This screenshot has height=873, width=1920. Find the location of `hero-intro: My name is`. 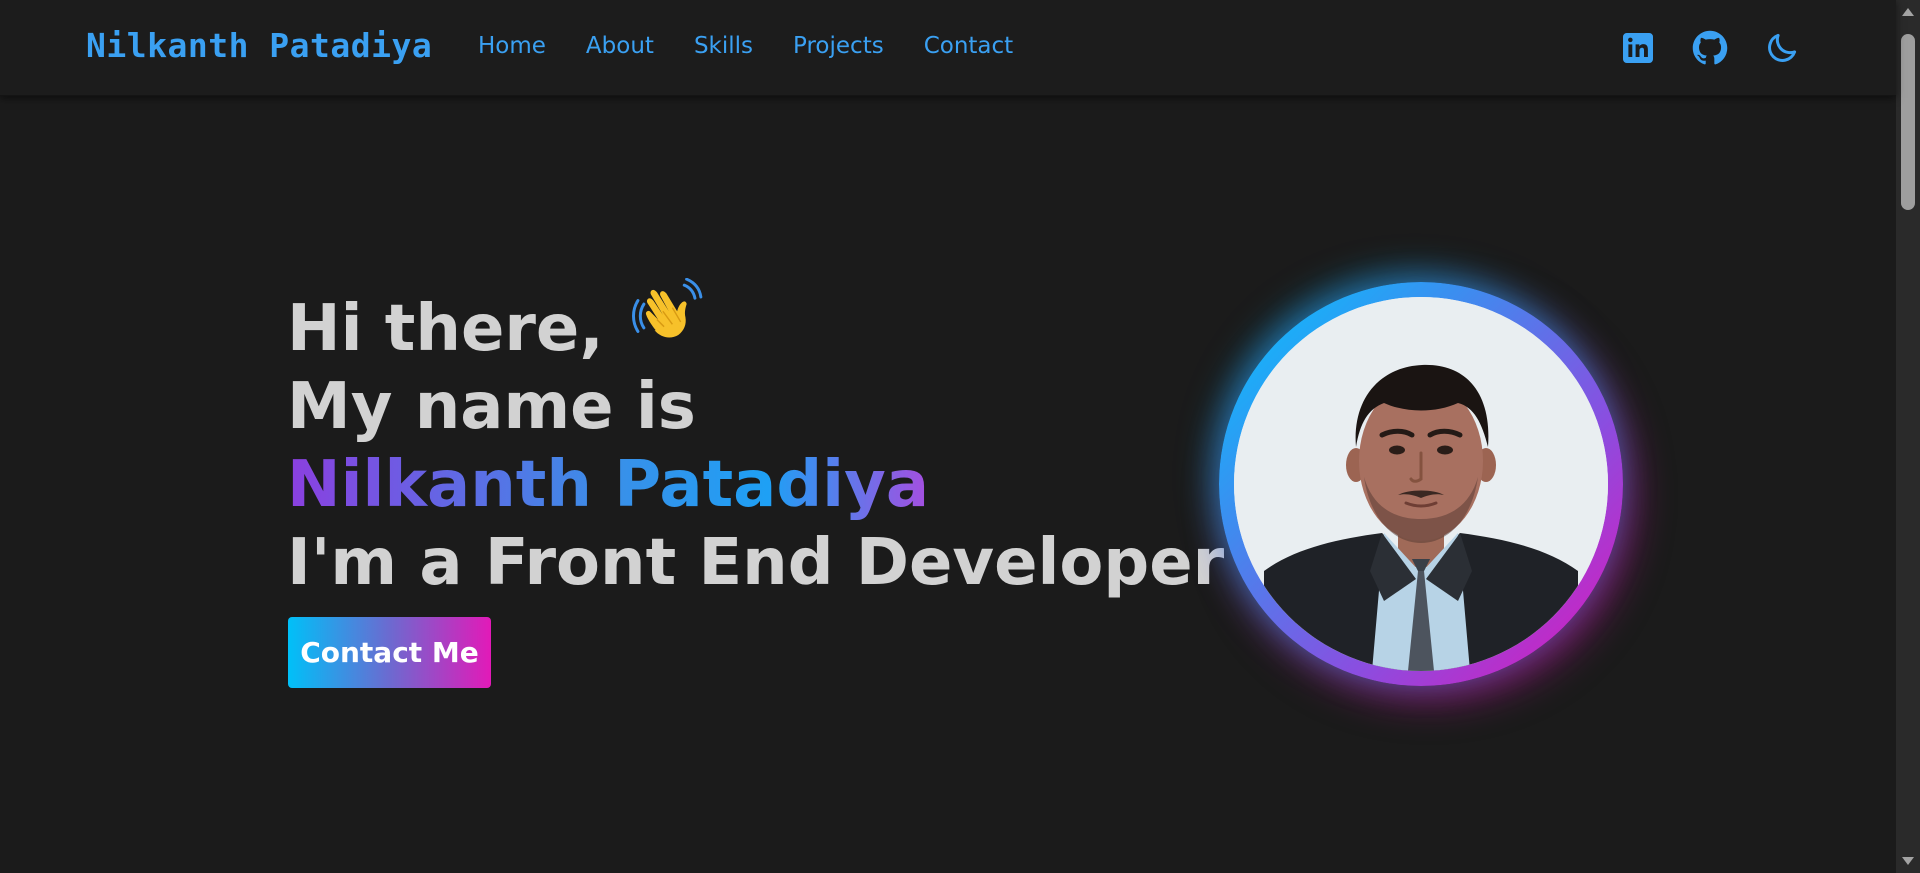

hero-intro: My name is is located at coordinates (491, 407).